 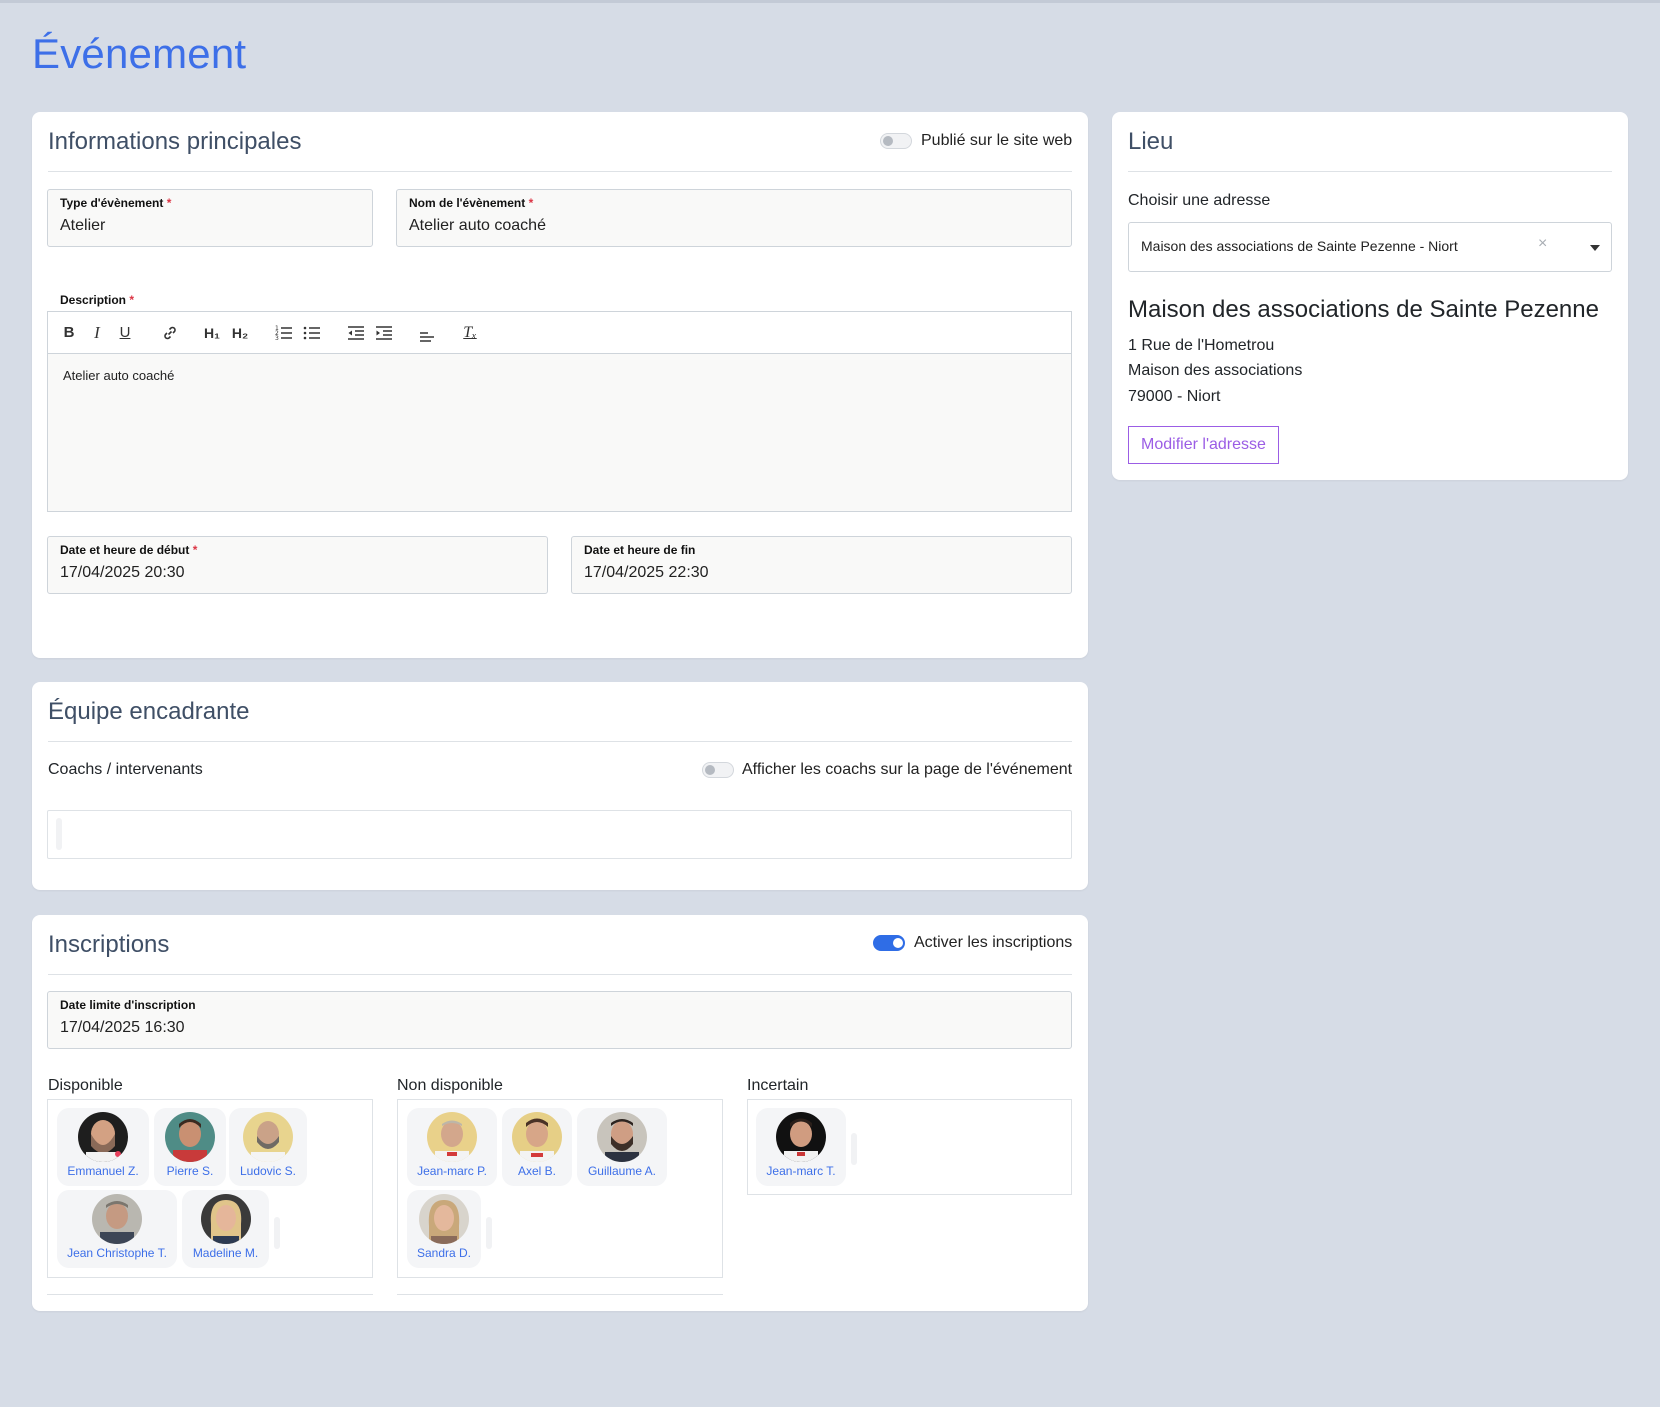 I want to click on person-name: Sandra D., so click(x=444, y=1253).